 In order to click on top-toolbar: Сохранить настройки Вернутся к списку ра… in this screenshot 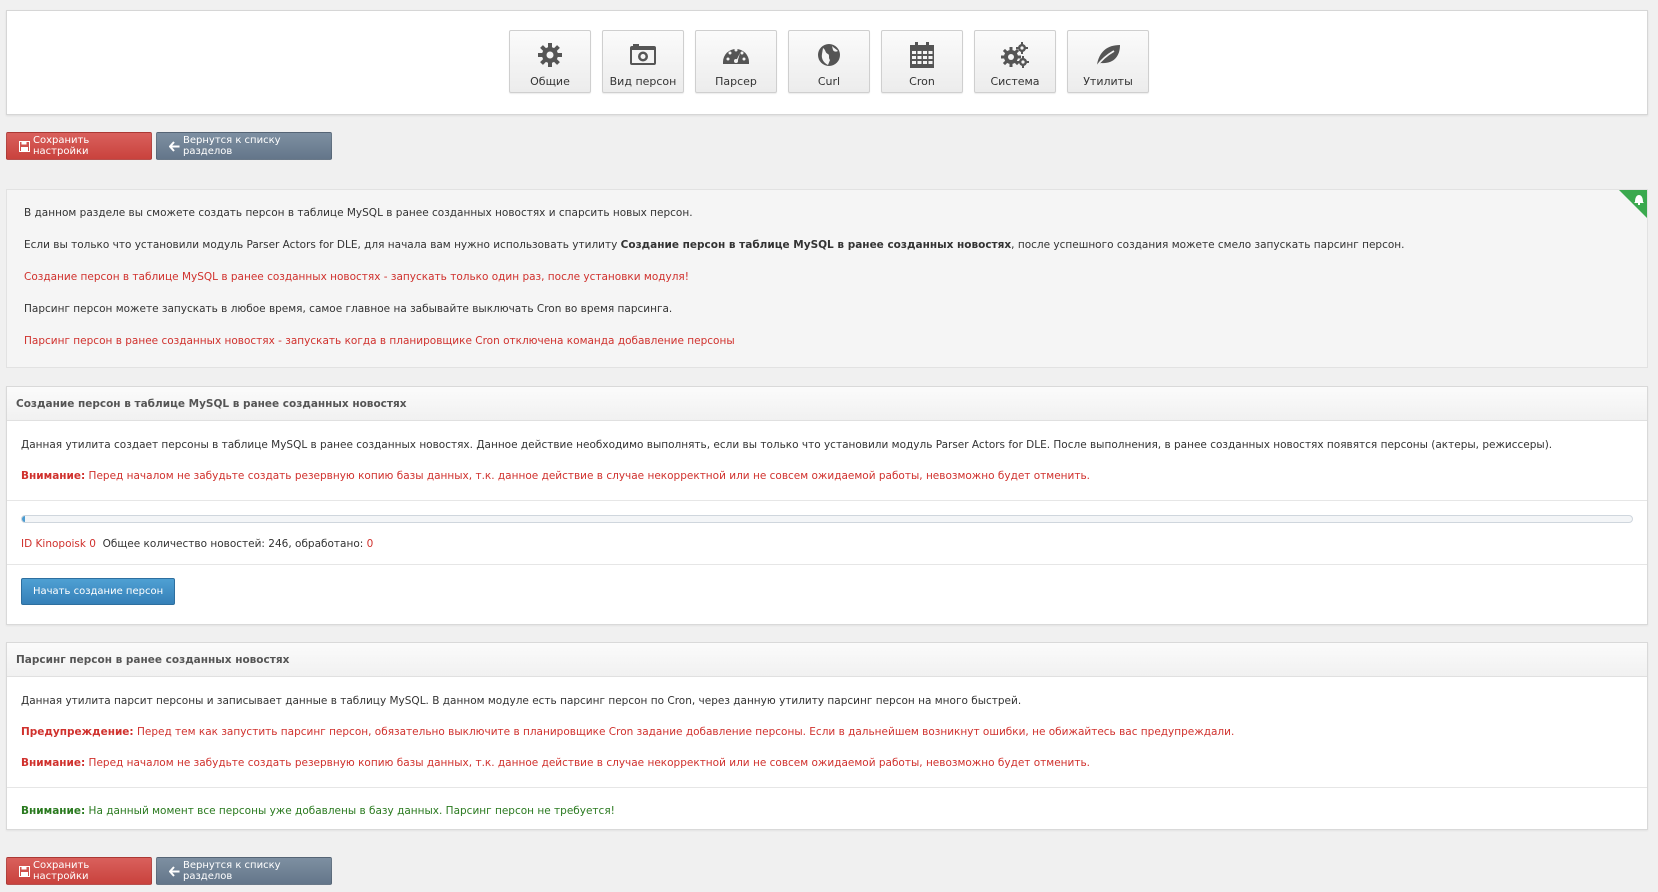, I will do `click(169, 146)`.